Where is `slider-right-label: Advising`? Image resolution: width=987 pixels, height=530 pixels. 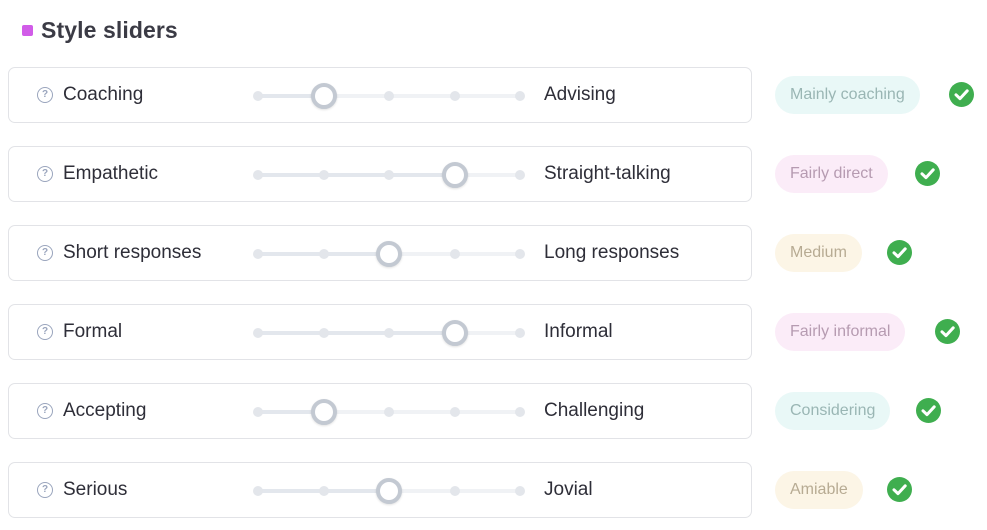 slider-right-label: Advising is located at coordinates (580, 94).